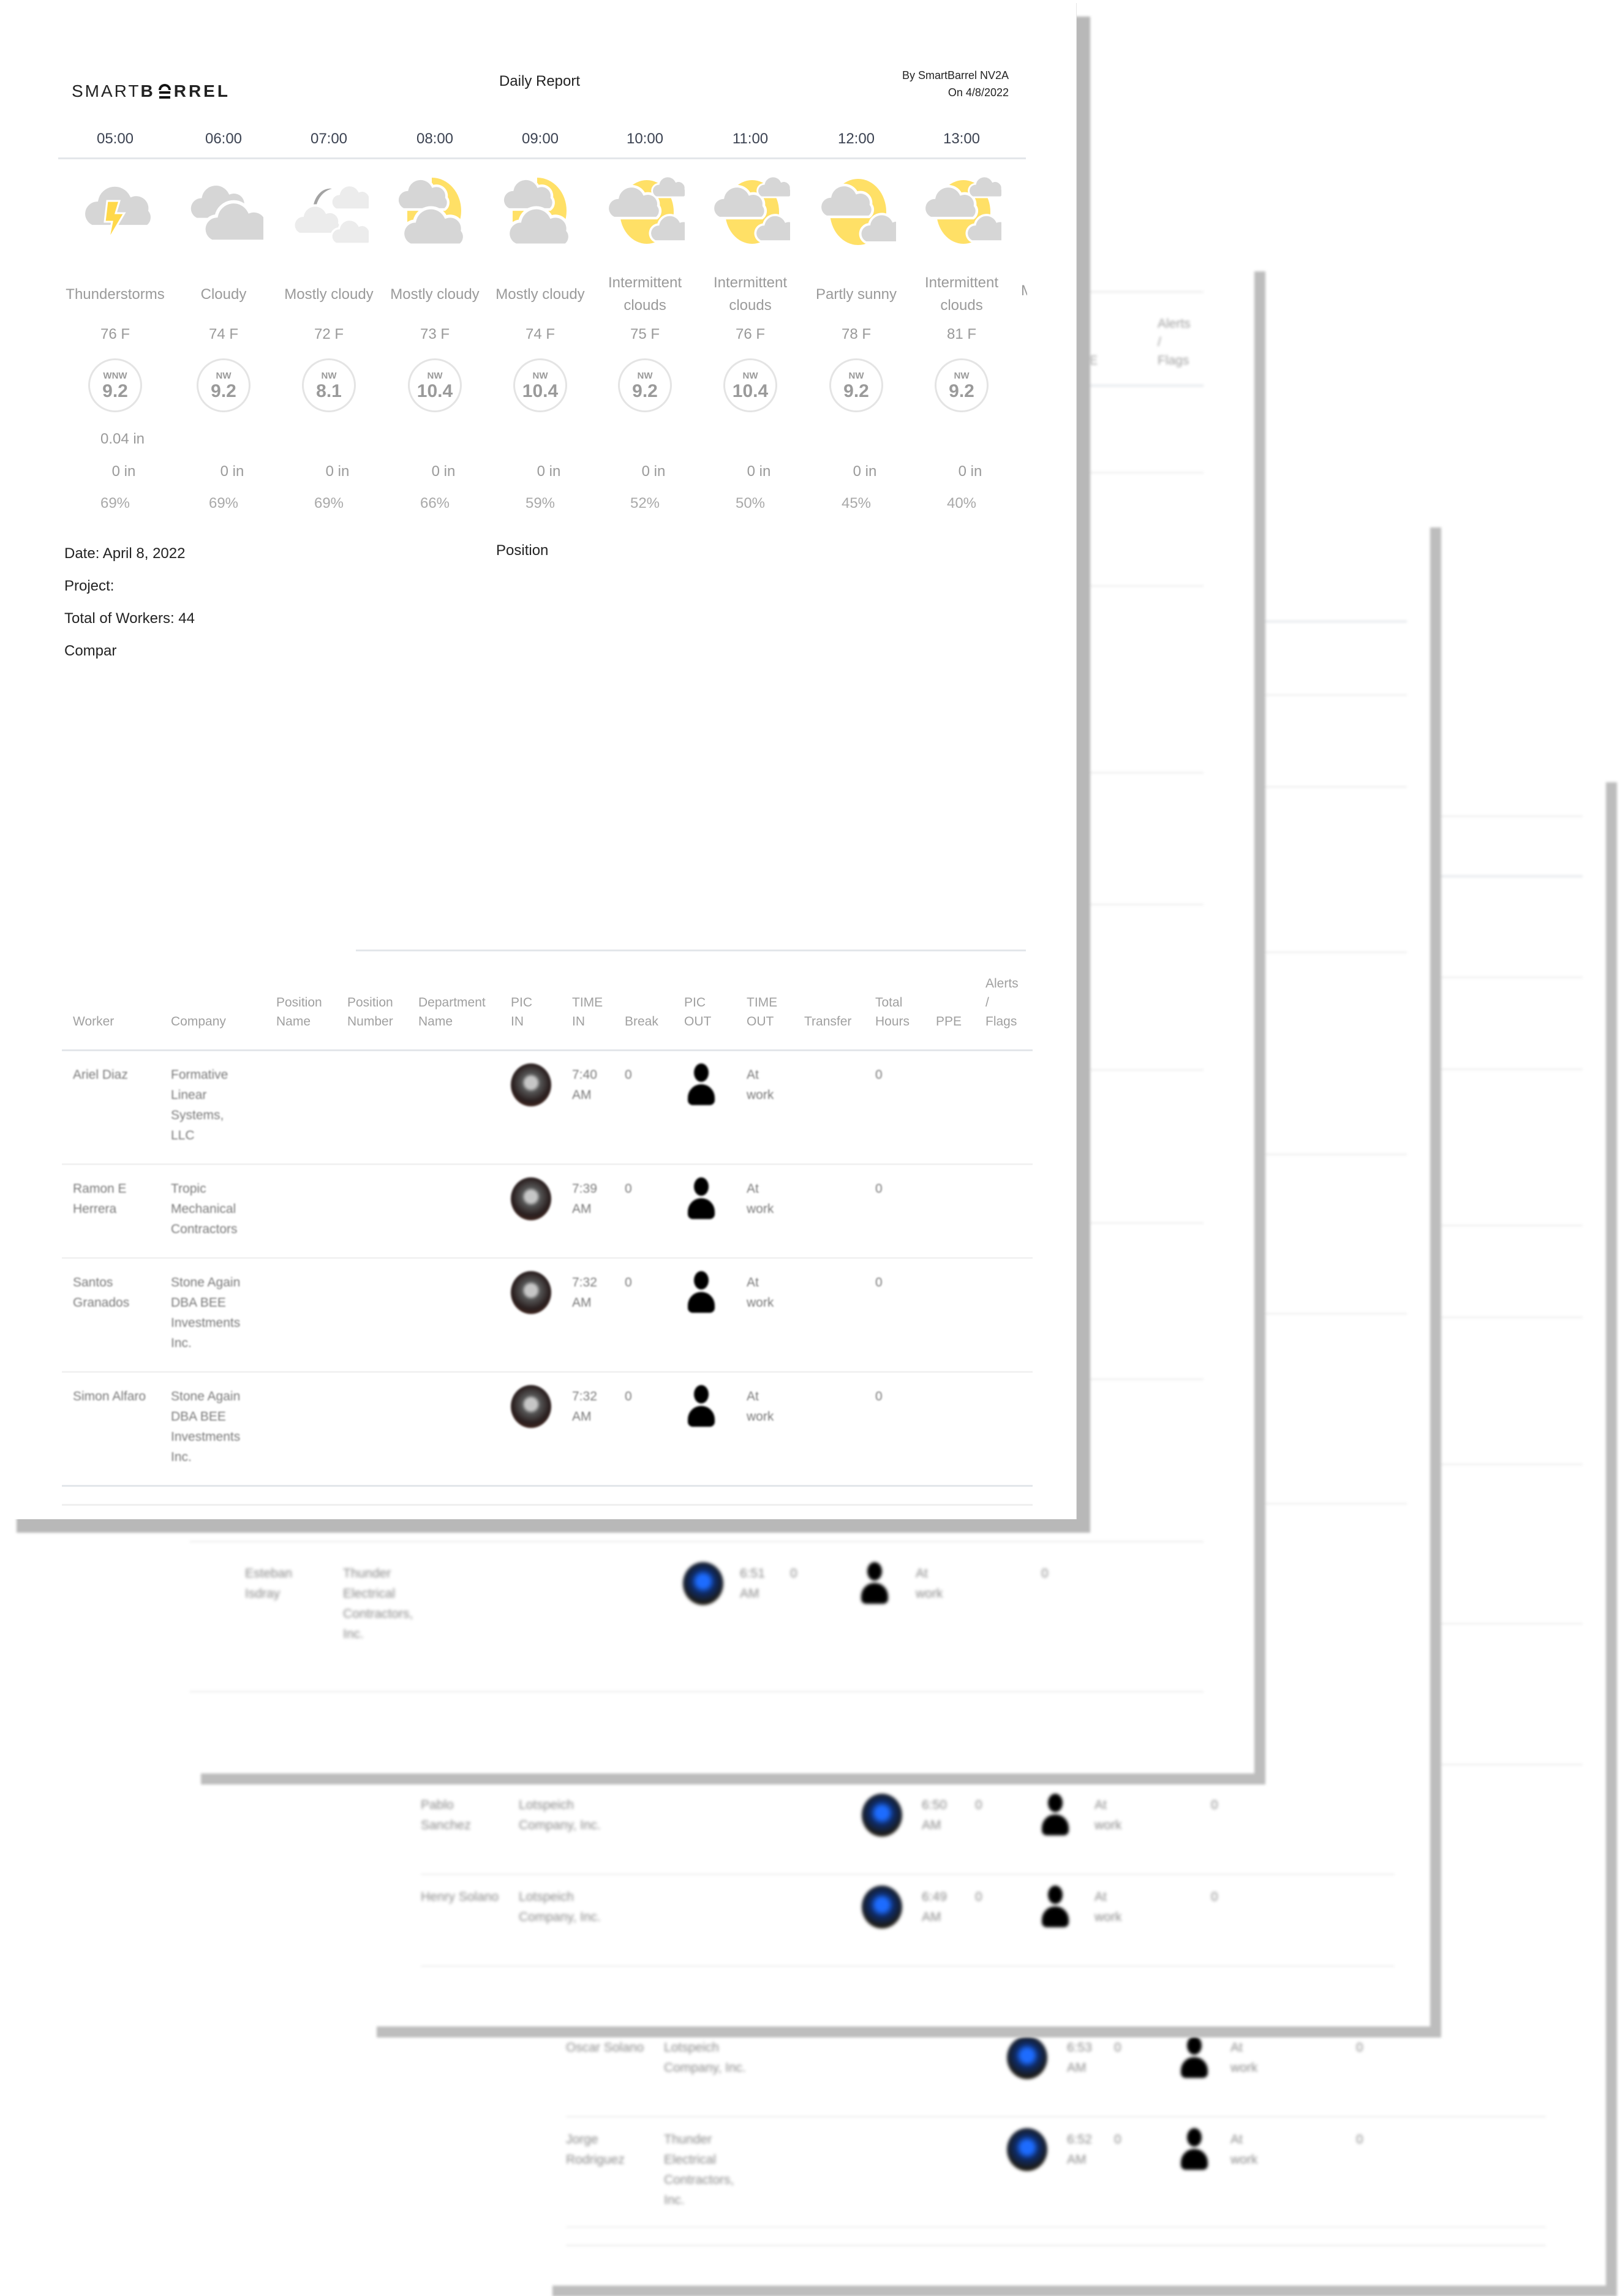 The height and width of the screenshot is (2296, 1620). Describe the element at coordinates (329, 391) in the screenshot. I see `wind-speed: 8.1` at that location.